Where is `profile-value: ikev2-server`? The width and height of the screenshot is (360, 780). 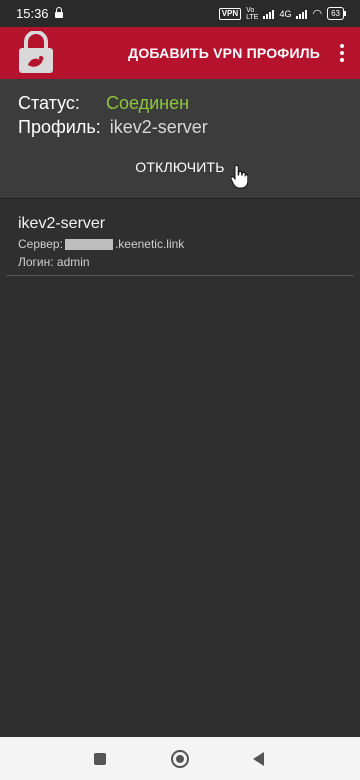
profile-value: ikev2-server is located at coordinates (158, 127).